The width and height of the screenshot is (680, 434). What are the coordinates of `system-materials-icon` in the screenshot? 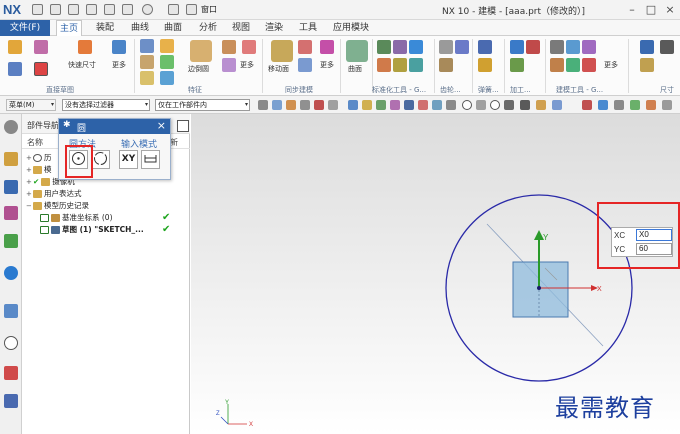 It's located at (11, 373).